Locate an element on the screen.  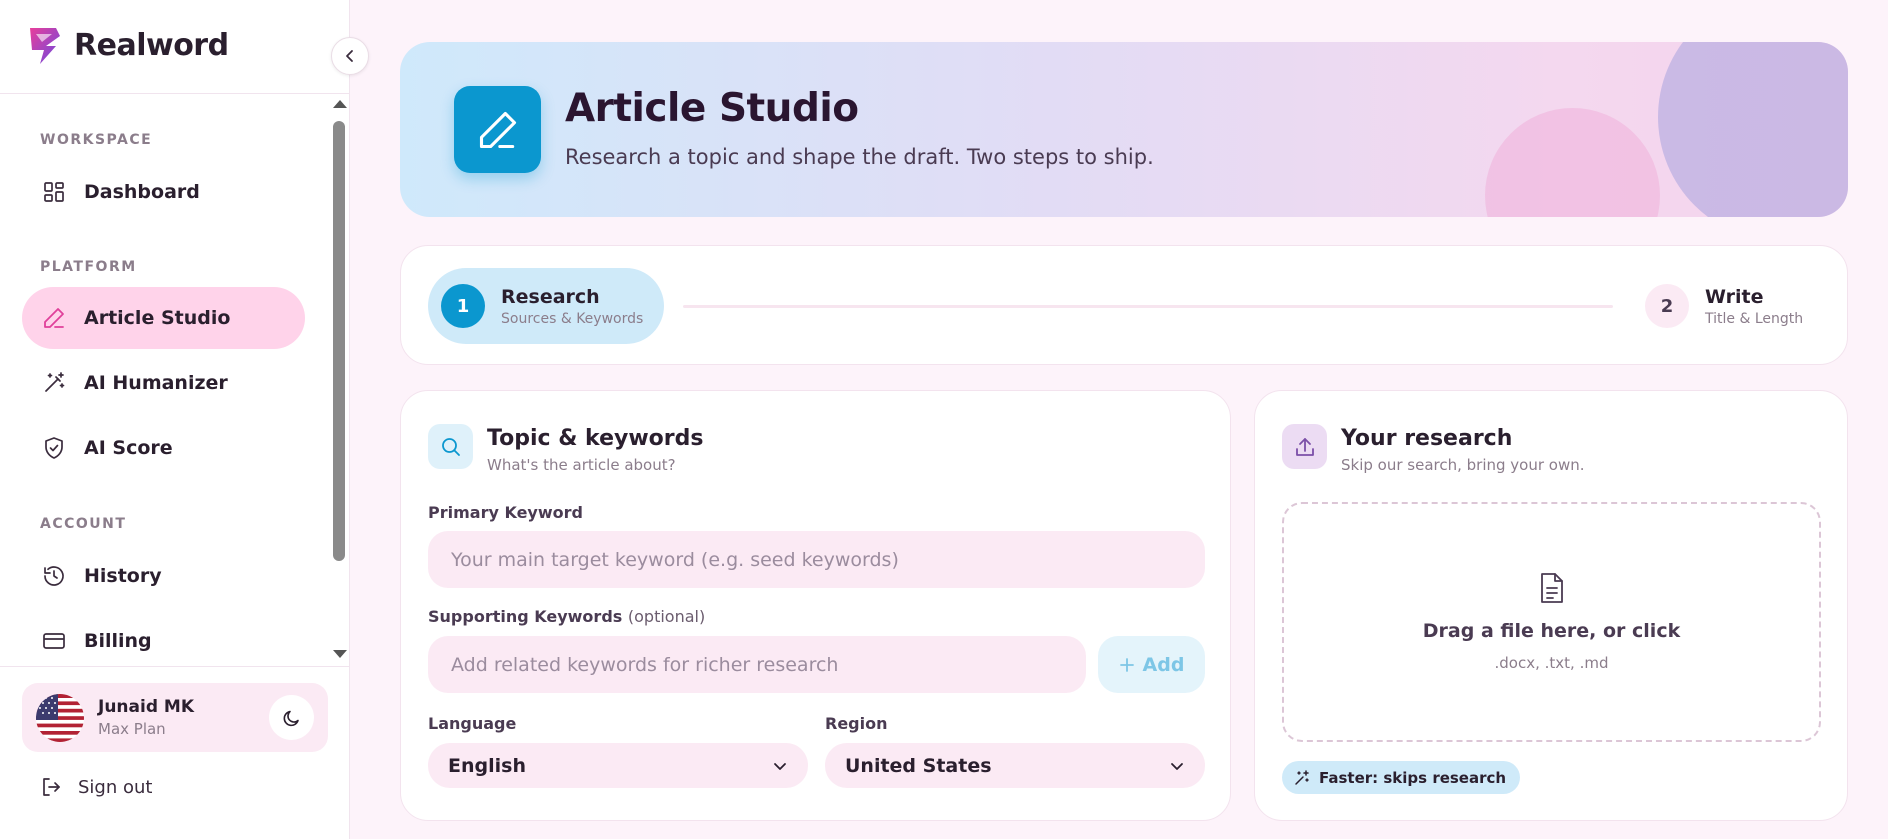
plus-icon is located at coordinates (1126, 664).